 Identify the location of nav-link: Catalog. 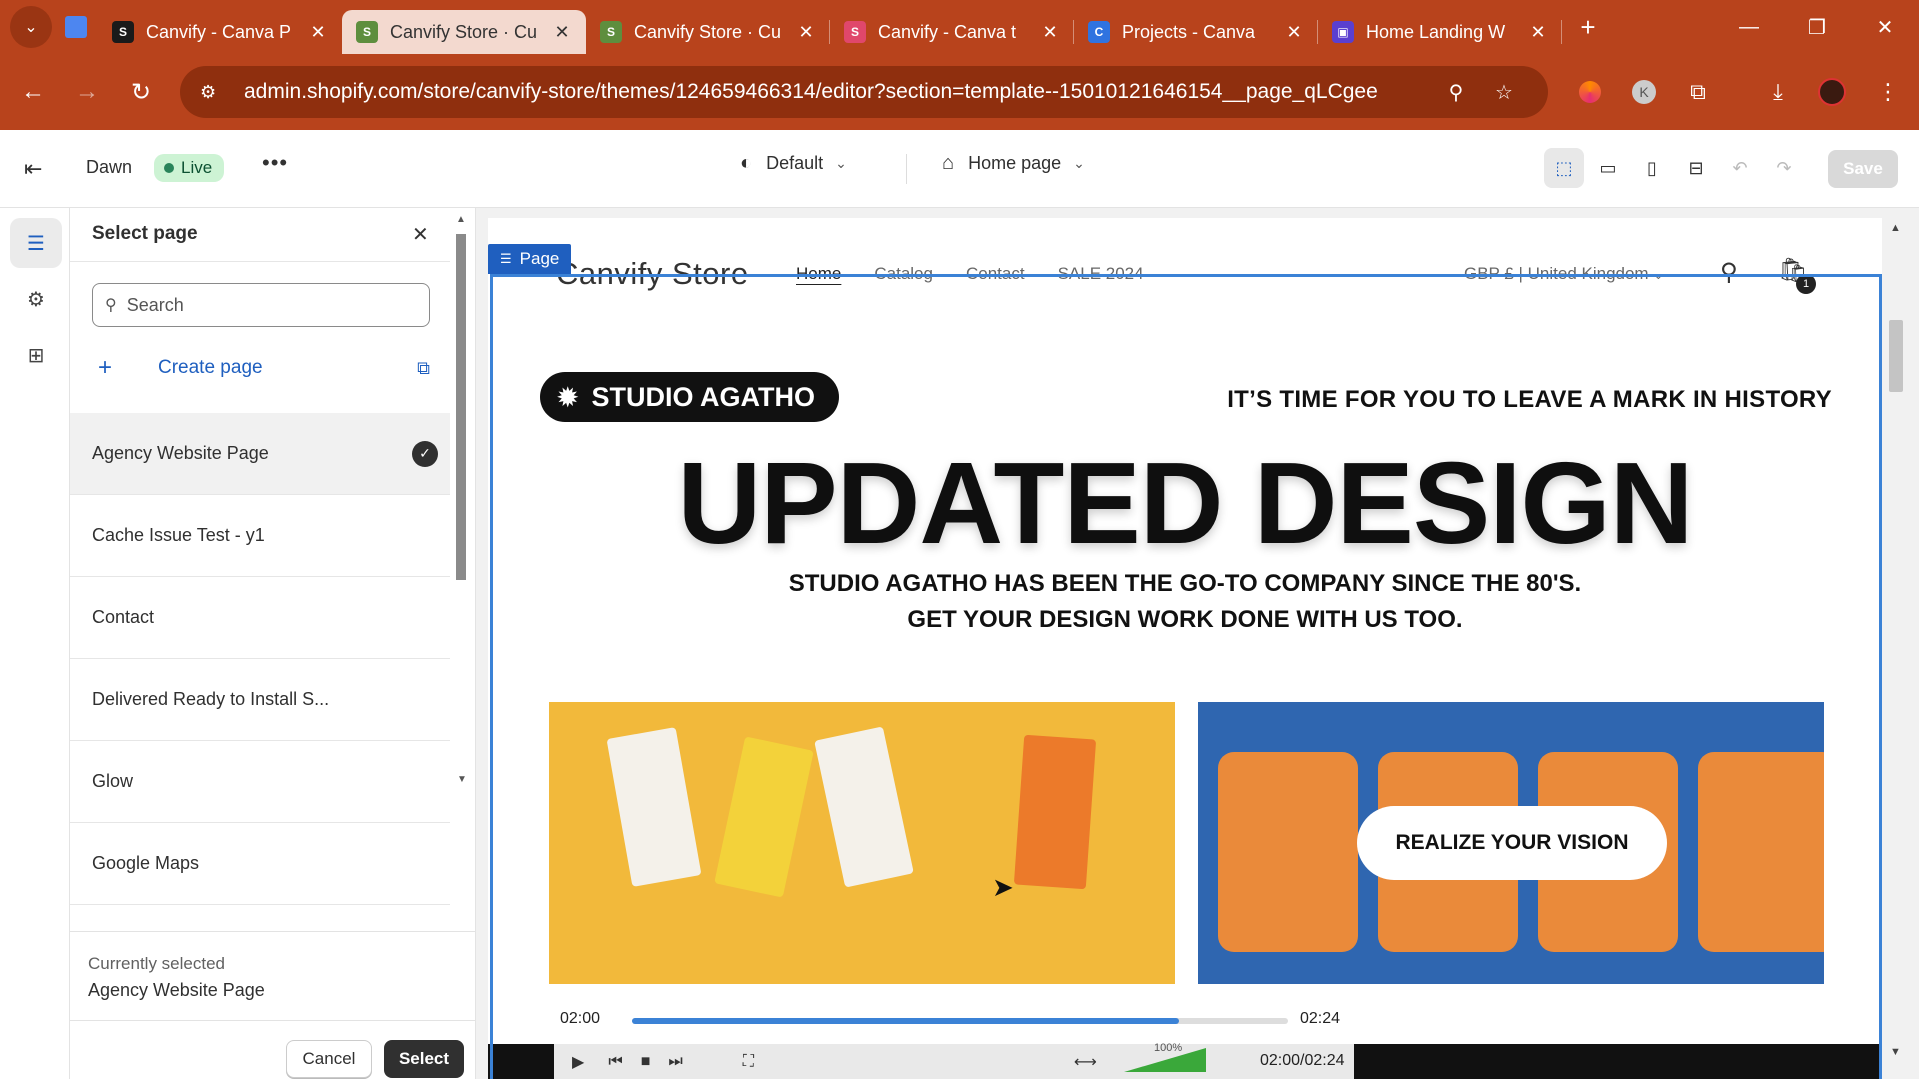
(903, 274).